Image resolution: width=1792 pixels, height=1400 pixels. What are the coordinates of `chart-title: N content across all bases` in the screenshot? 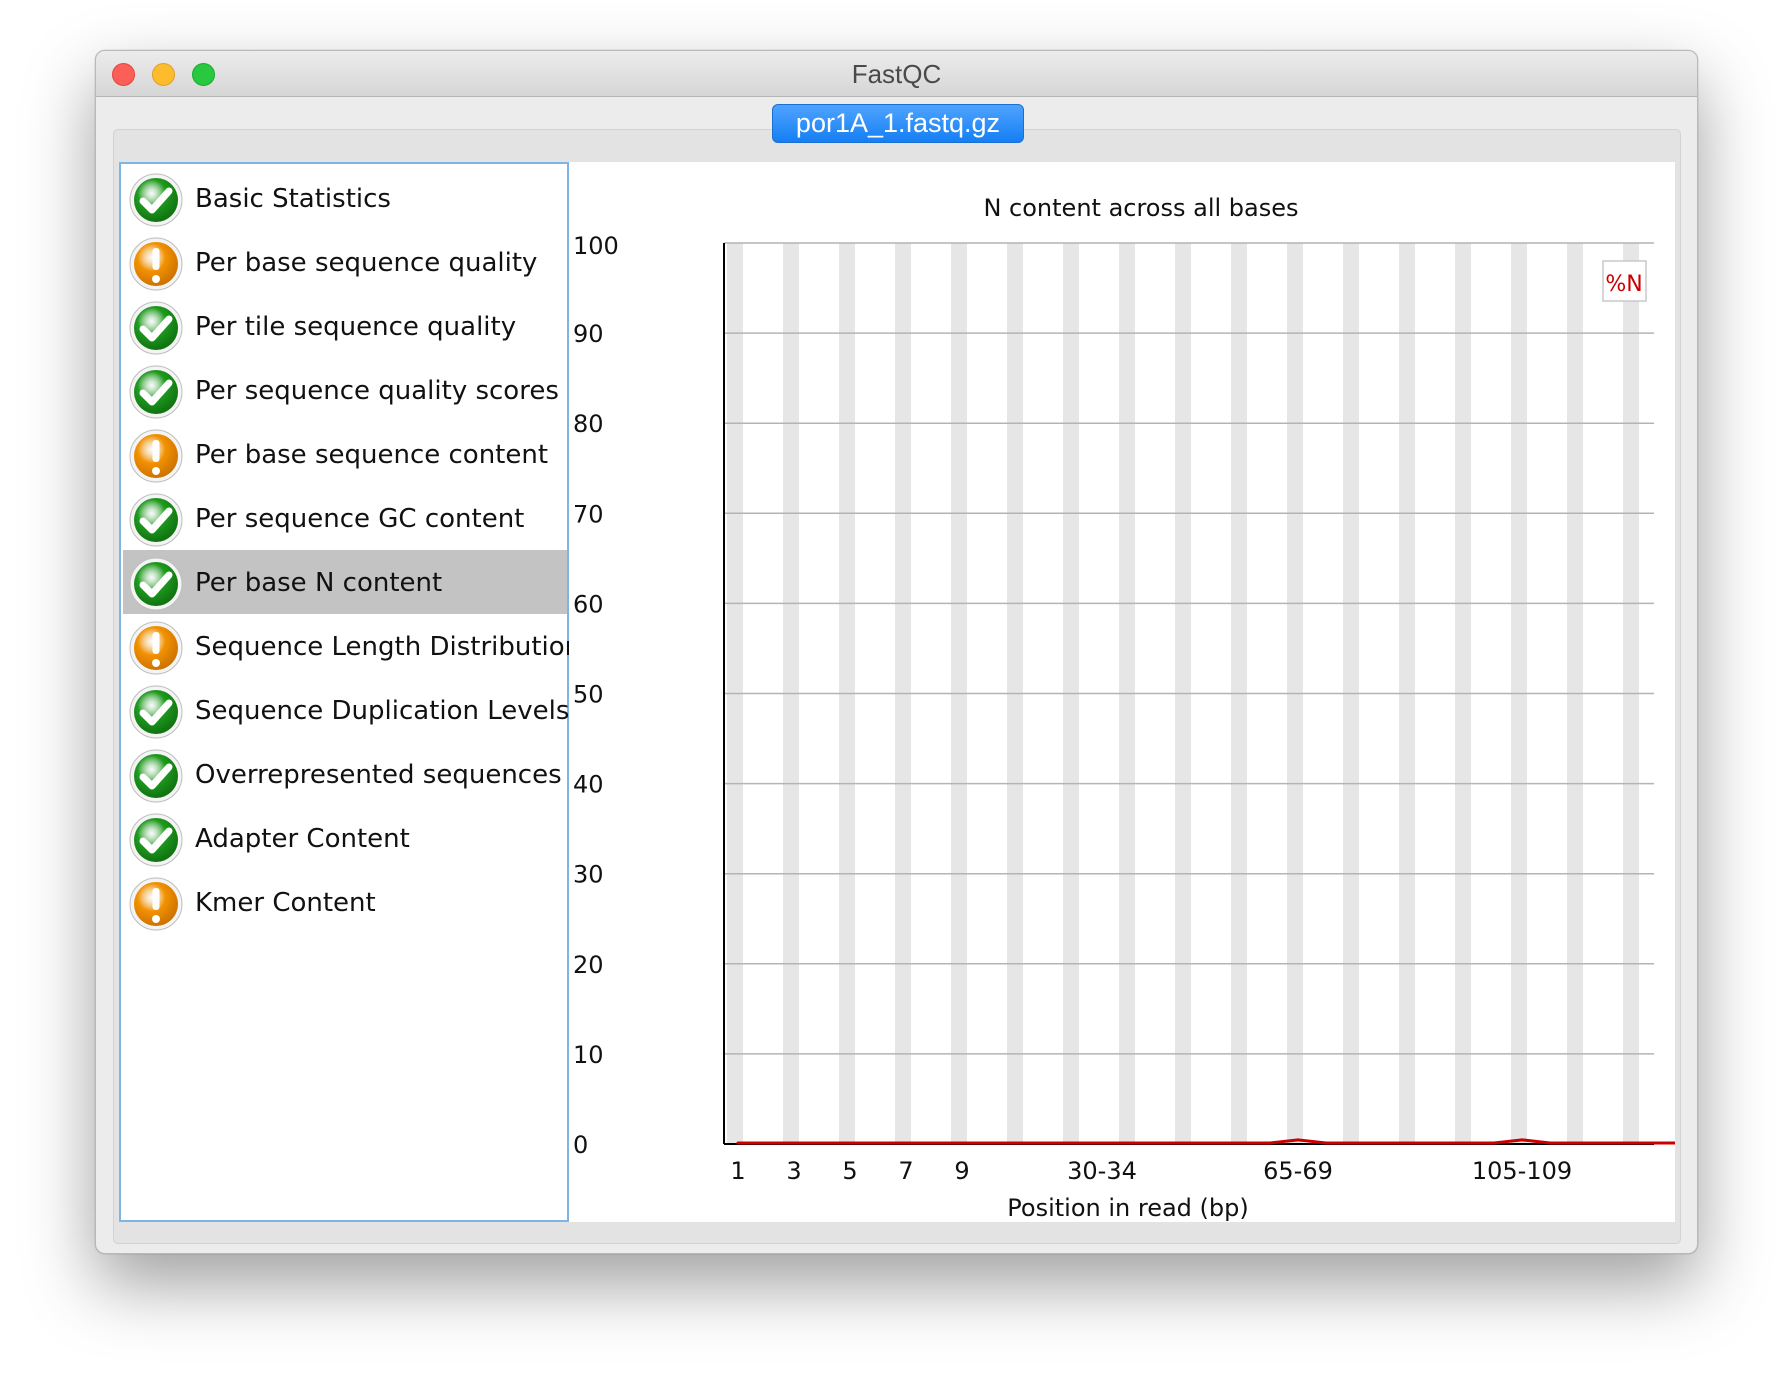 It's located at (1140, 208).